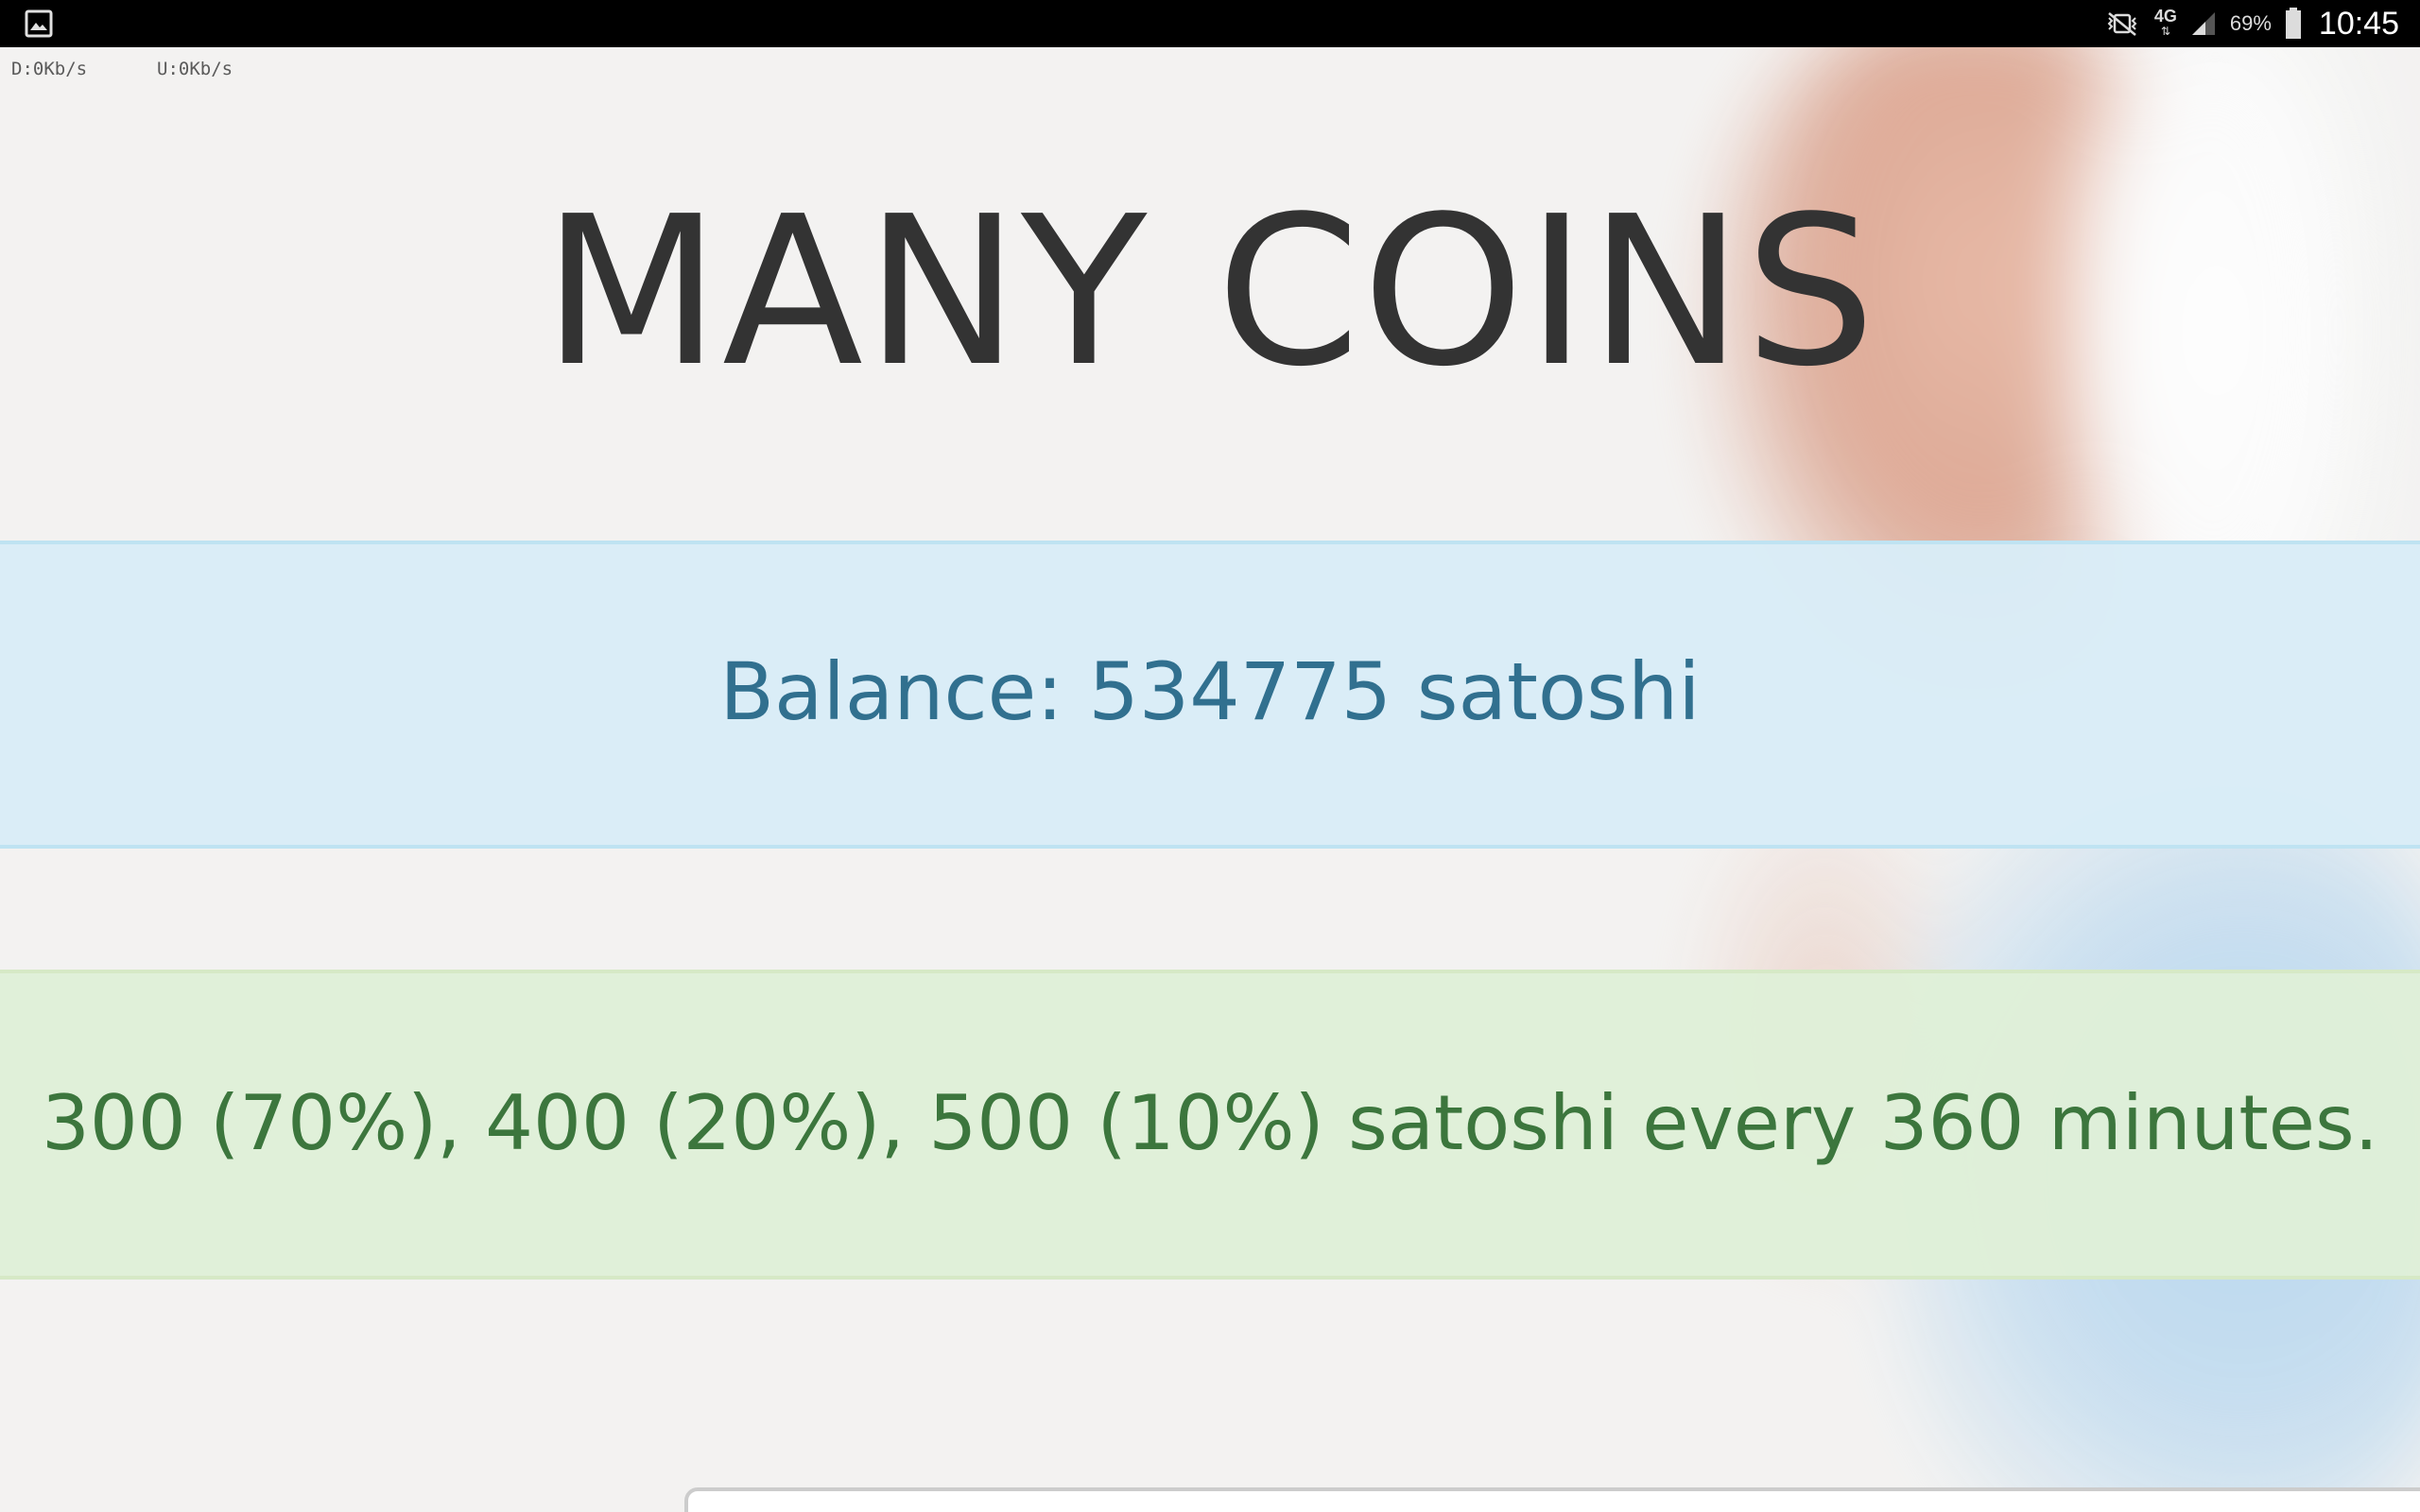 The width and height of the screenshot is (2420, 1512). I want to click on gallery-icon, so click(39, 23).